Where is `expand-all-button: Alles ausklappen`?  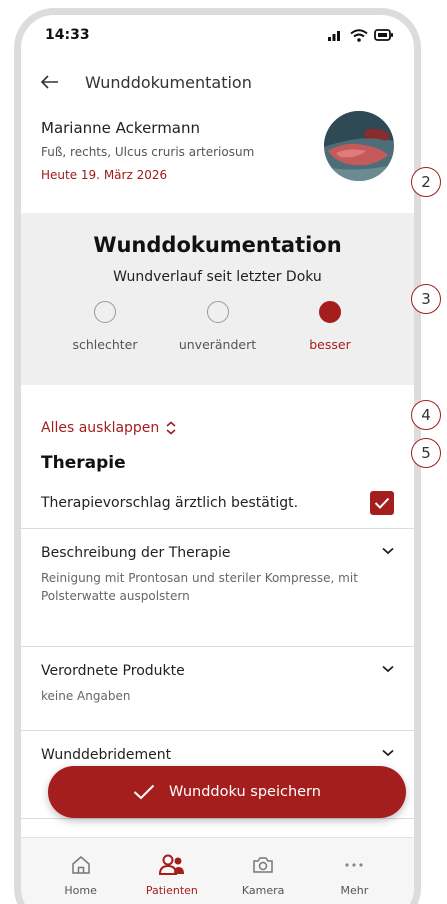
expand-all-button: Alles ausklappen is located at coordinates (217, 414).